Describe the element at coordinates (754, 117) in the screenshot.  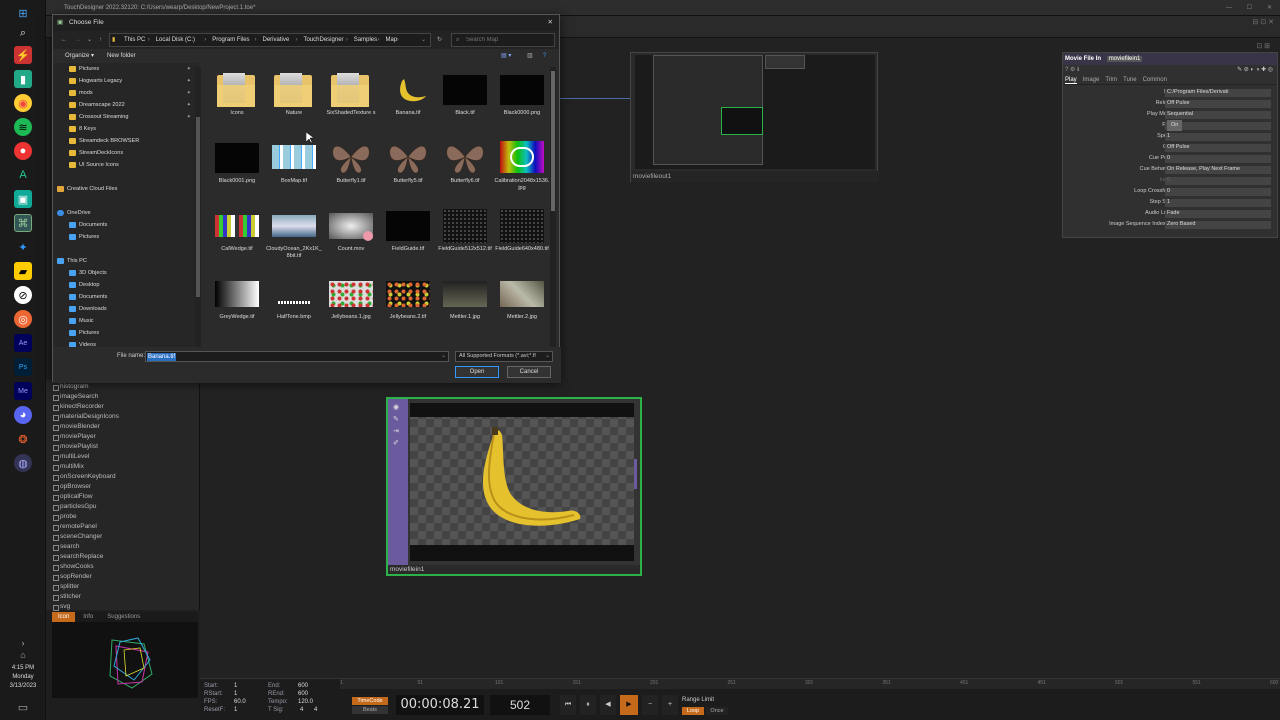
I see `moviefileout-node: moviefileout1` at that location.